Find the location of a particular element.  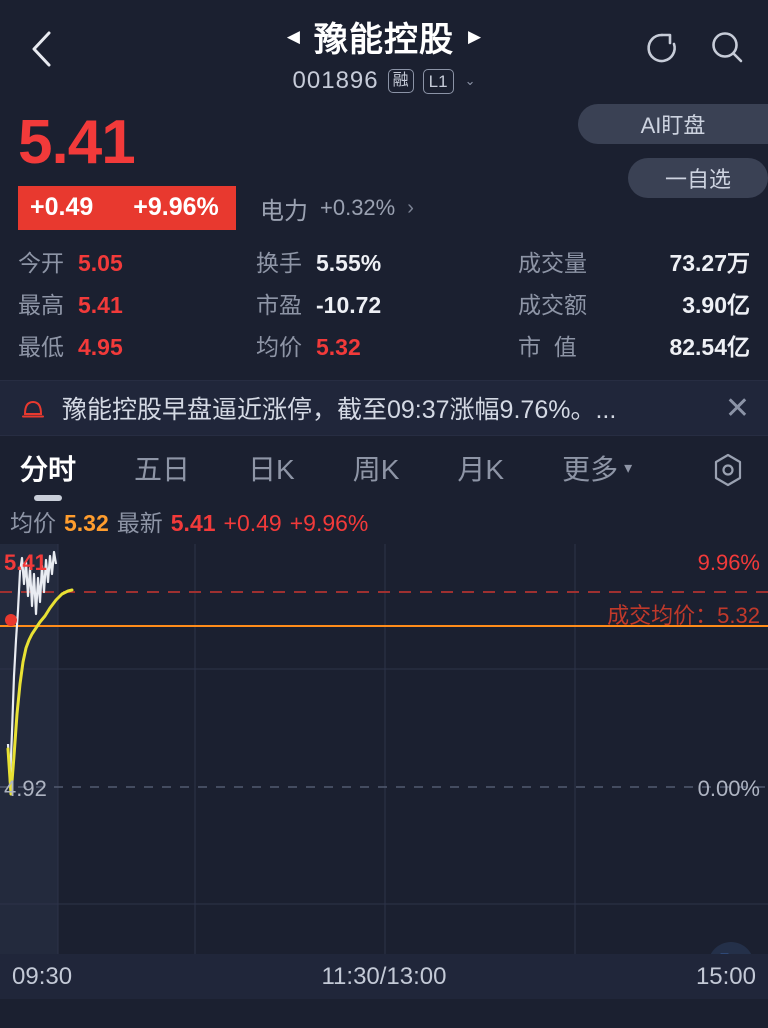

hexagon-settings-icon is located at coordinates (728, 470).